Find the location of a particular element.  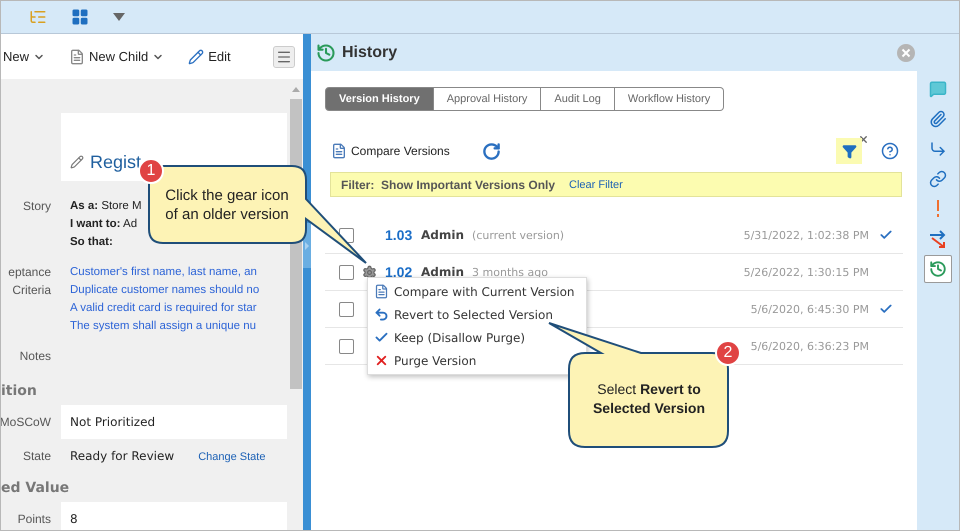

crossed-arrows-icon is located at coordinates (938, 239).